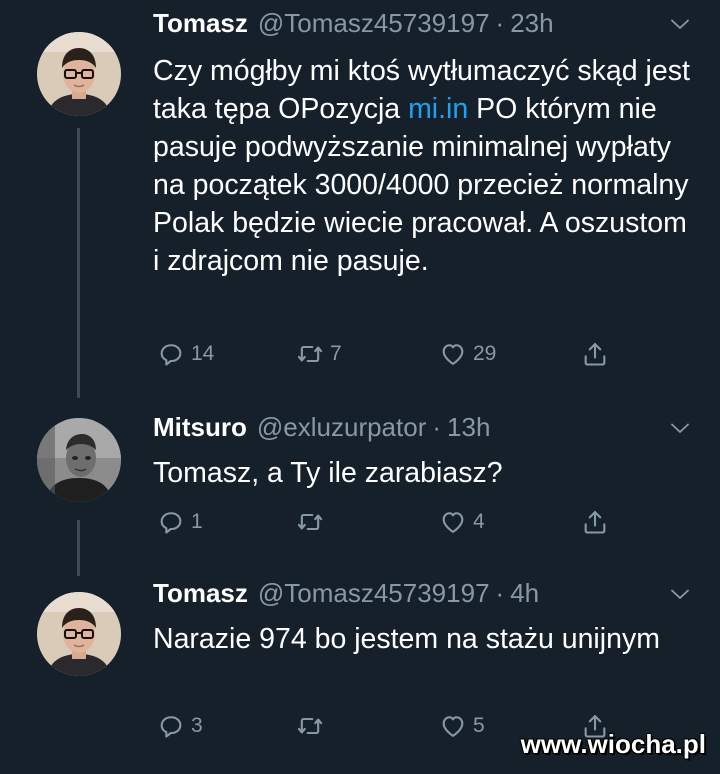 The image size is (720, 774). What do you see at coordinates (197, 521) in the screenshot?
I see `reply-count: 1` at bounding box center [197, 521].